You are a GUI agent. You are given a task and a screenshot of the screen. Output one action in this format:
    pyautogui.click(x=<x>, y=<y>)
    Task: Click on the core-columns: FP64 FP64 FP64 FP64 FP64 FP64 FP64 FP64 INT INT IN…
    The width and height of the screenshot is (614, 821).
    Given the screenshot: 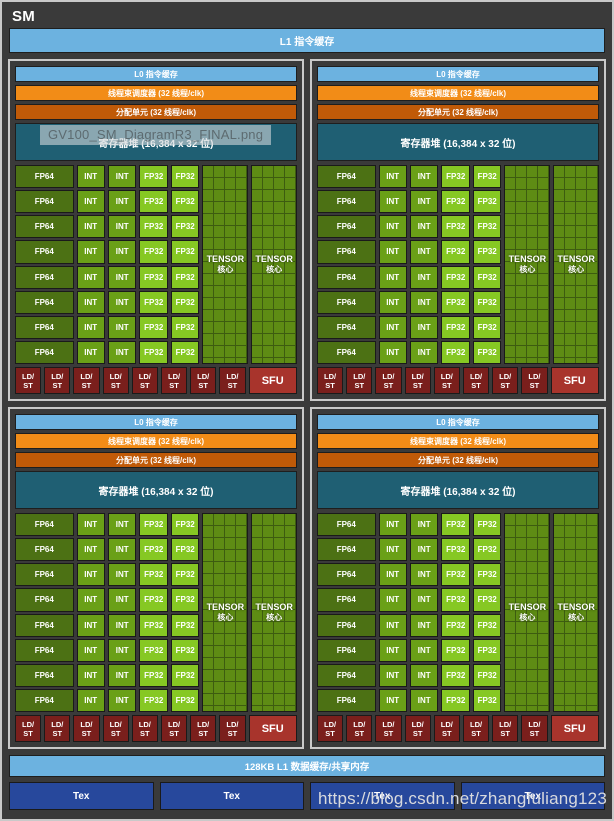 What is the action you would take?
    pyautogui.click(x=156, y=264)
    